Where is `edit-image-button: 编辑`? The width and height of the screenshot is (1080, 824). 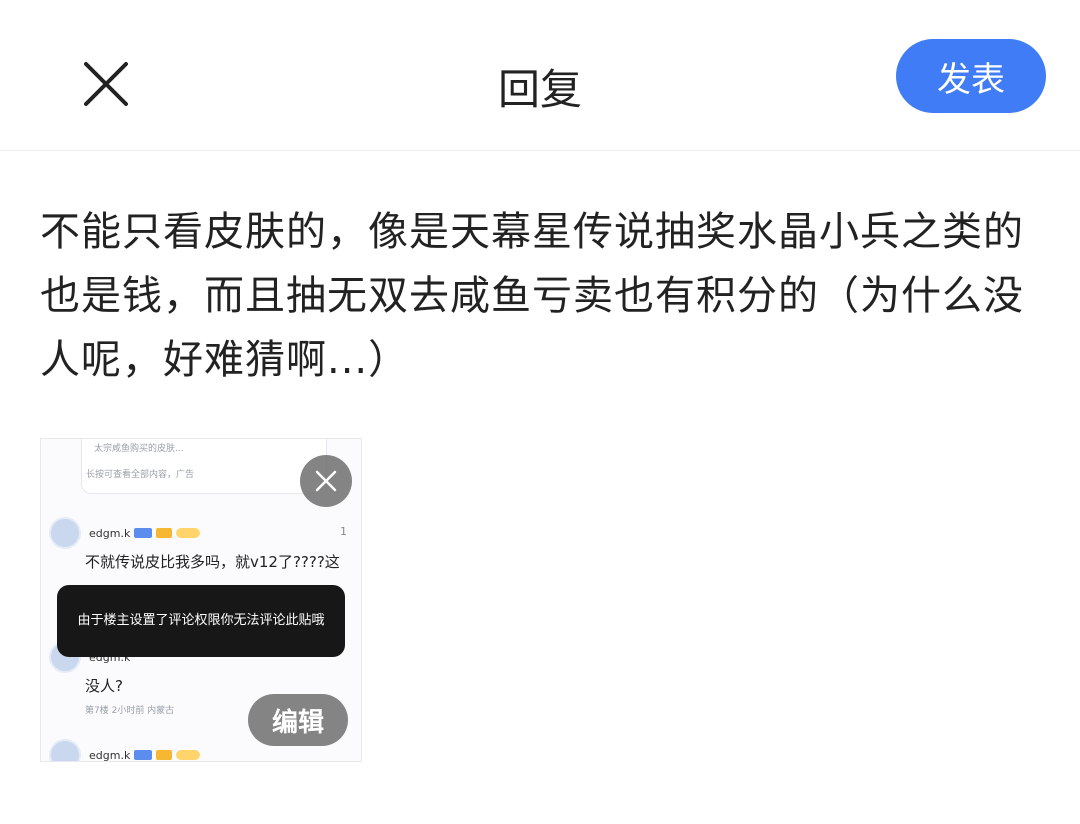 edit-image-button: 编辑 is located at coordinates (298, 720).